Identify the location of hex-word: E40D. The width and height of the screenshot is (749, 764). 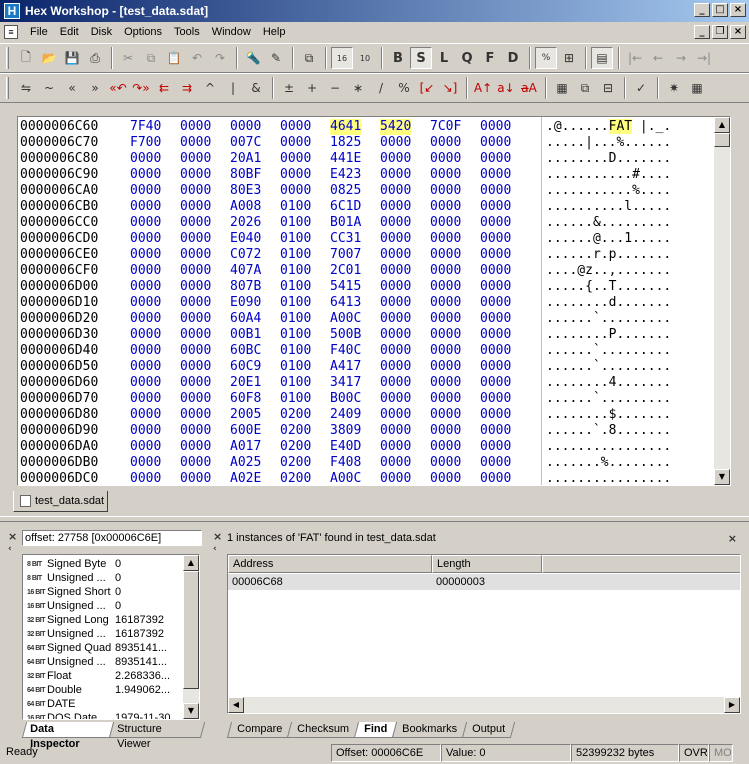
(345, 447).